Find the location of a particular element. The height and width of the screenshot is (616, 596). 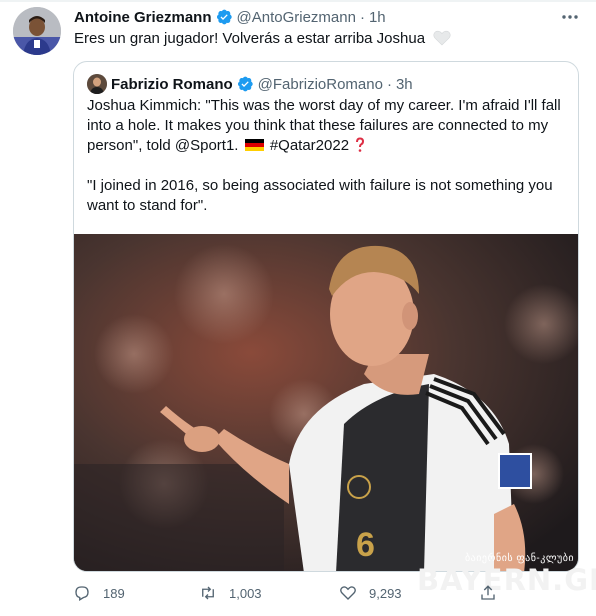

avatar is located at coordinates (37, 31).